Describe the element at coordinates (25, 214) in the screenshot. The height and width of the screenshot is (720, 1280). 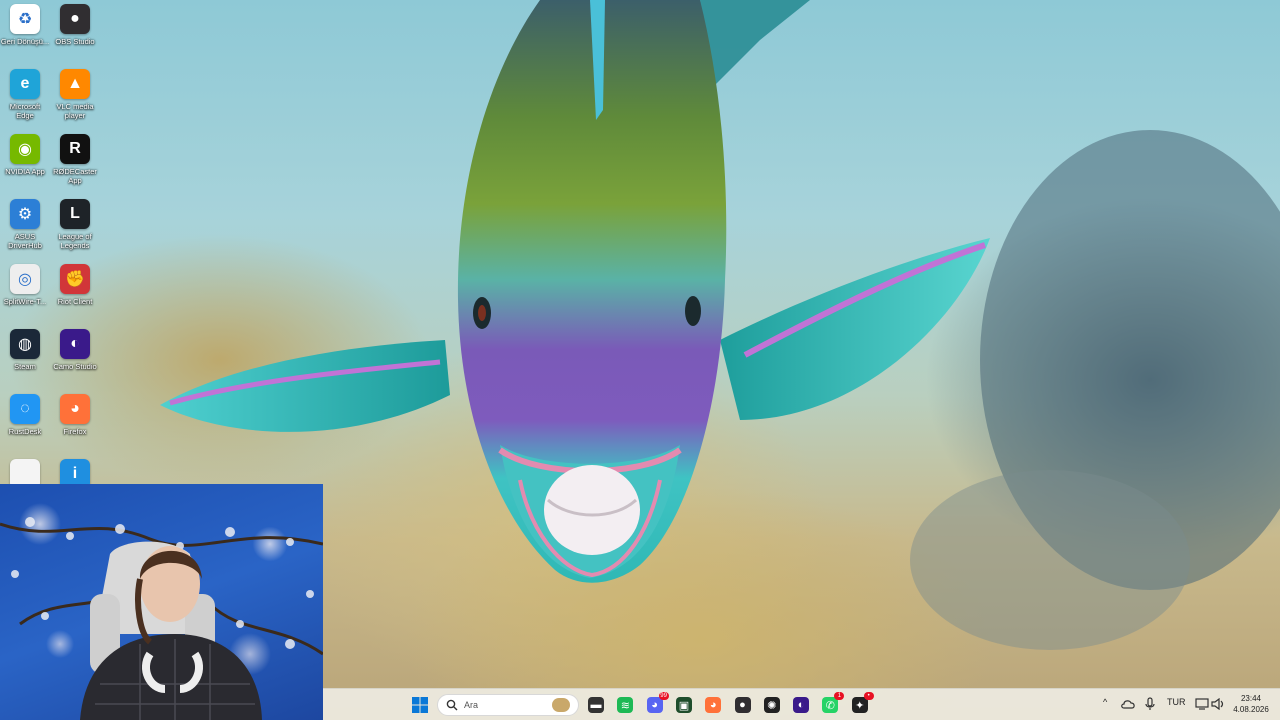
I see `gear-icon: ⚙` at that location.